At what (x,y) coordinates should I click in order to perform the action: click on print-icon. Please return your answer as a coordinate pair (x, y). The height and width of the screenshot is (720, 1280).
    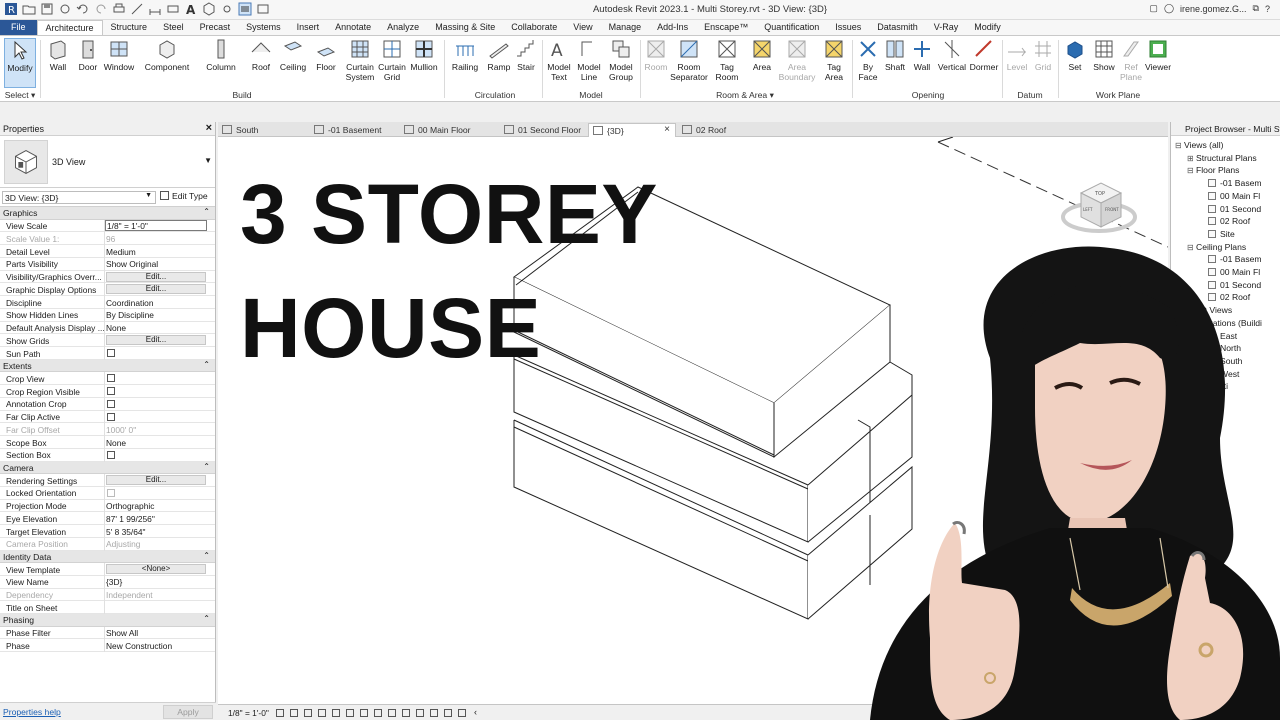
    Looking at the image, I should click on (119, 9).